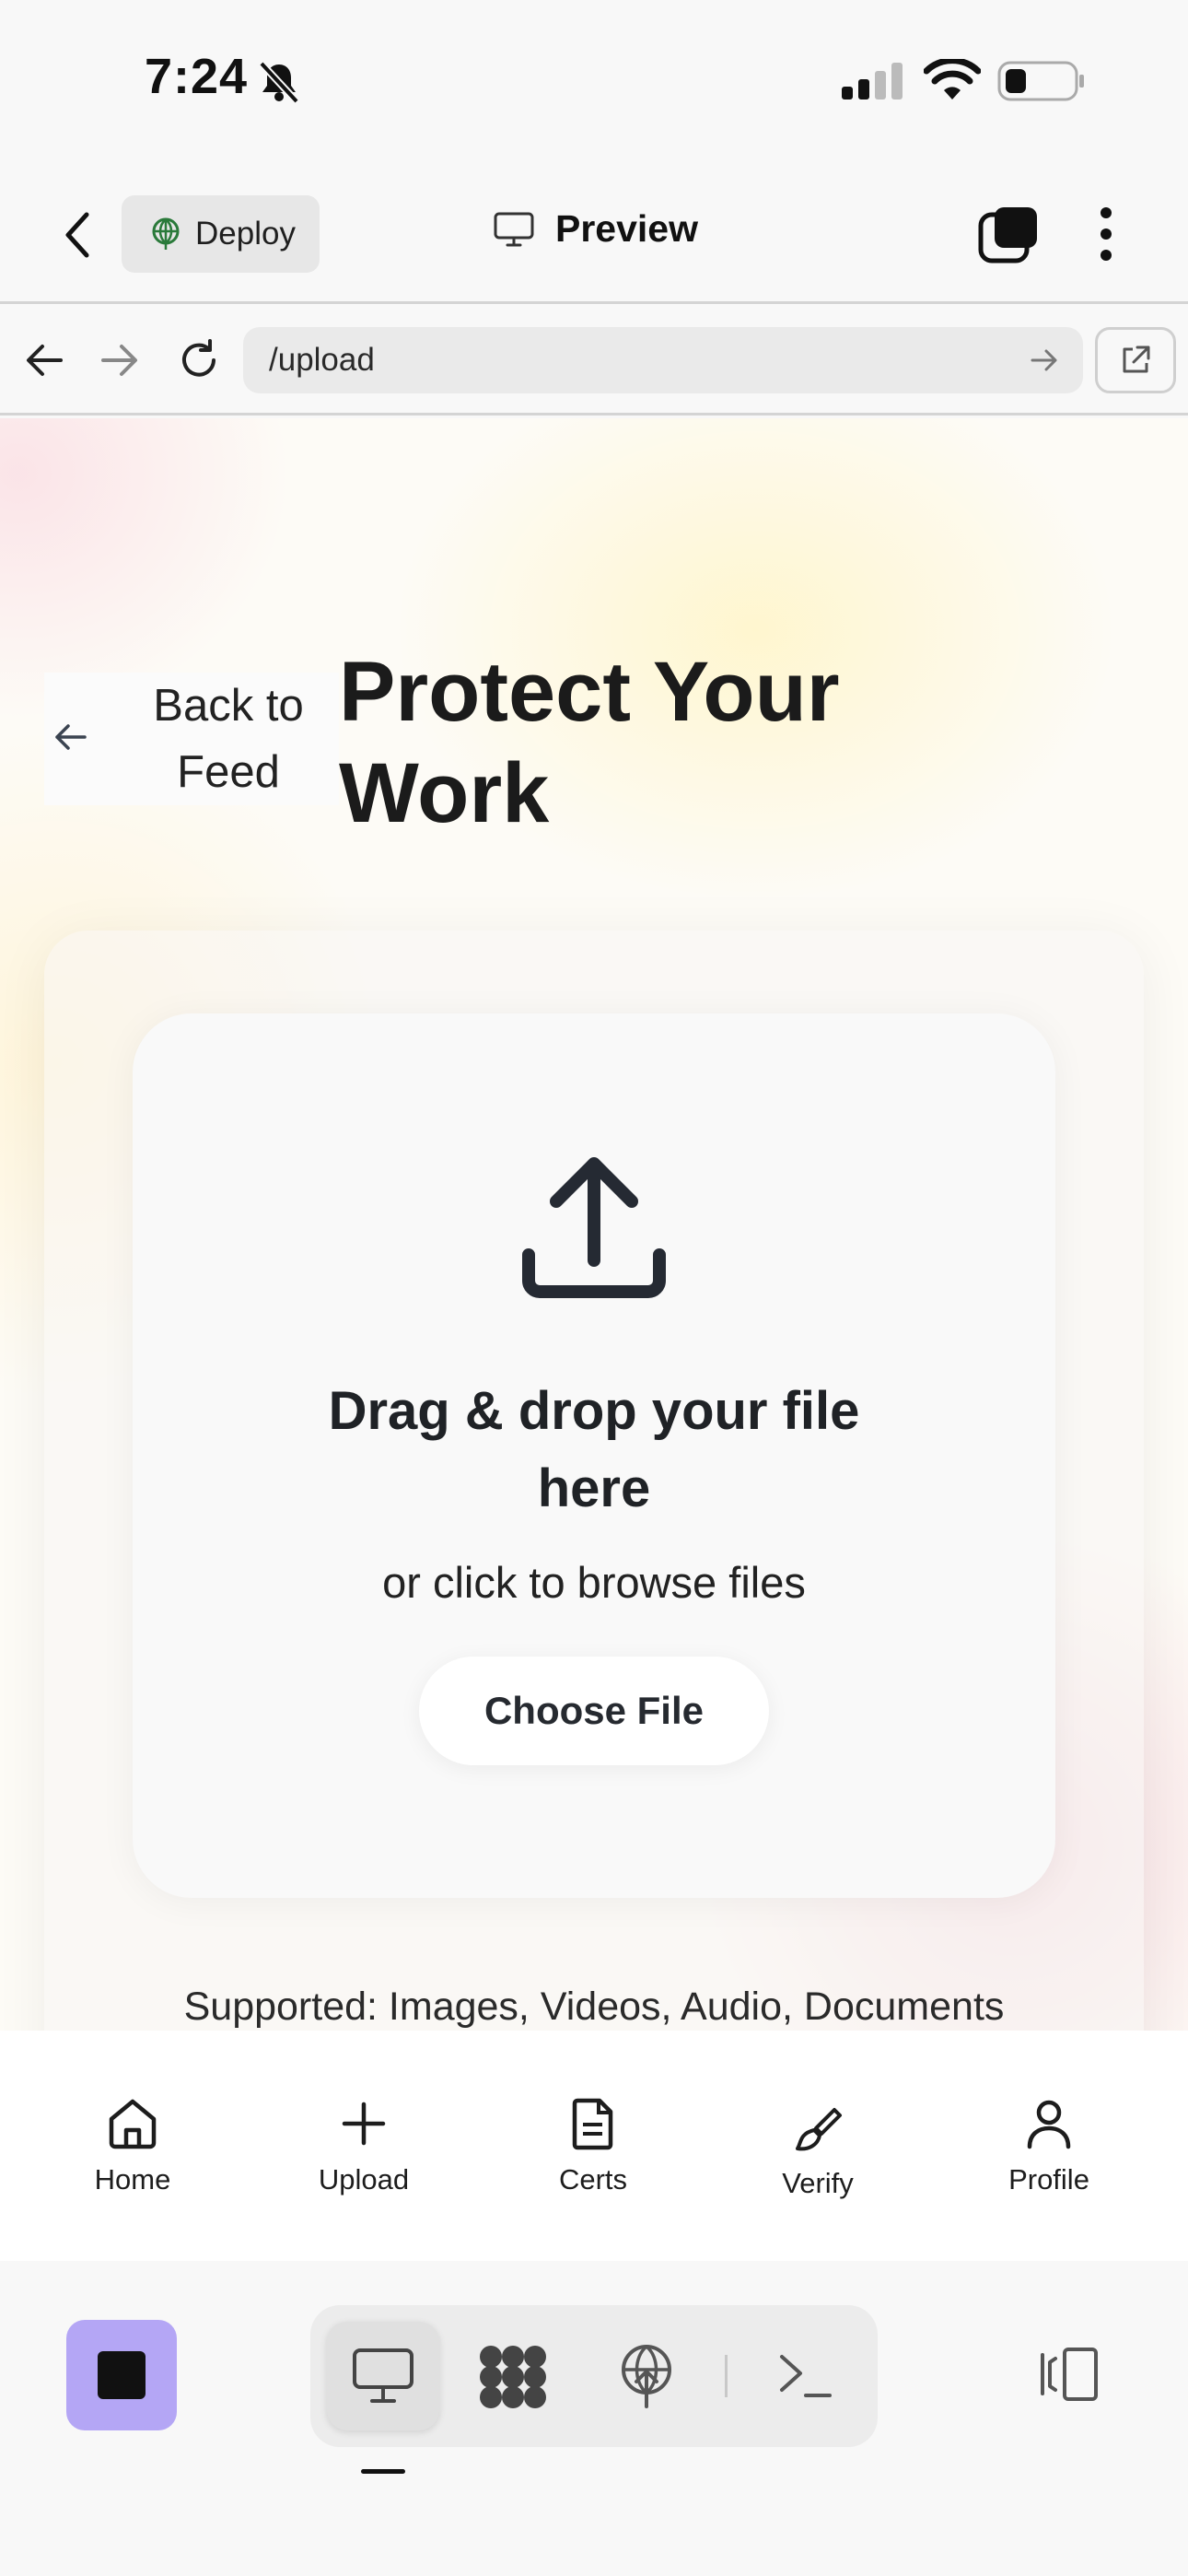 The width and height of the screenshot is (1188, 2576). What do you see at coordinates (132, 2179) in the screenshot?
I see `tab-label: Home` at bounding box center [132, 2179].